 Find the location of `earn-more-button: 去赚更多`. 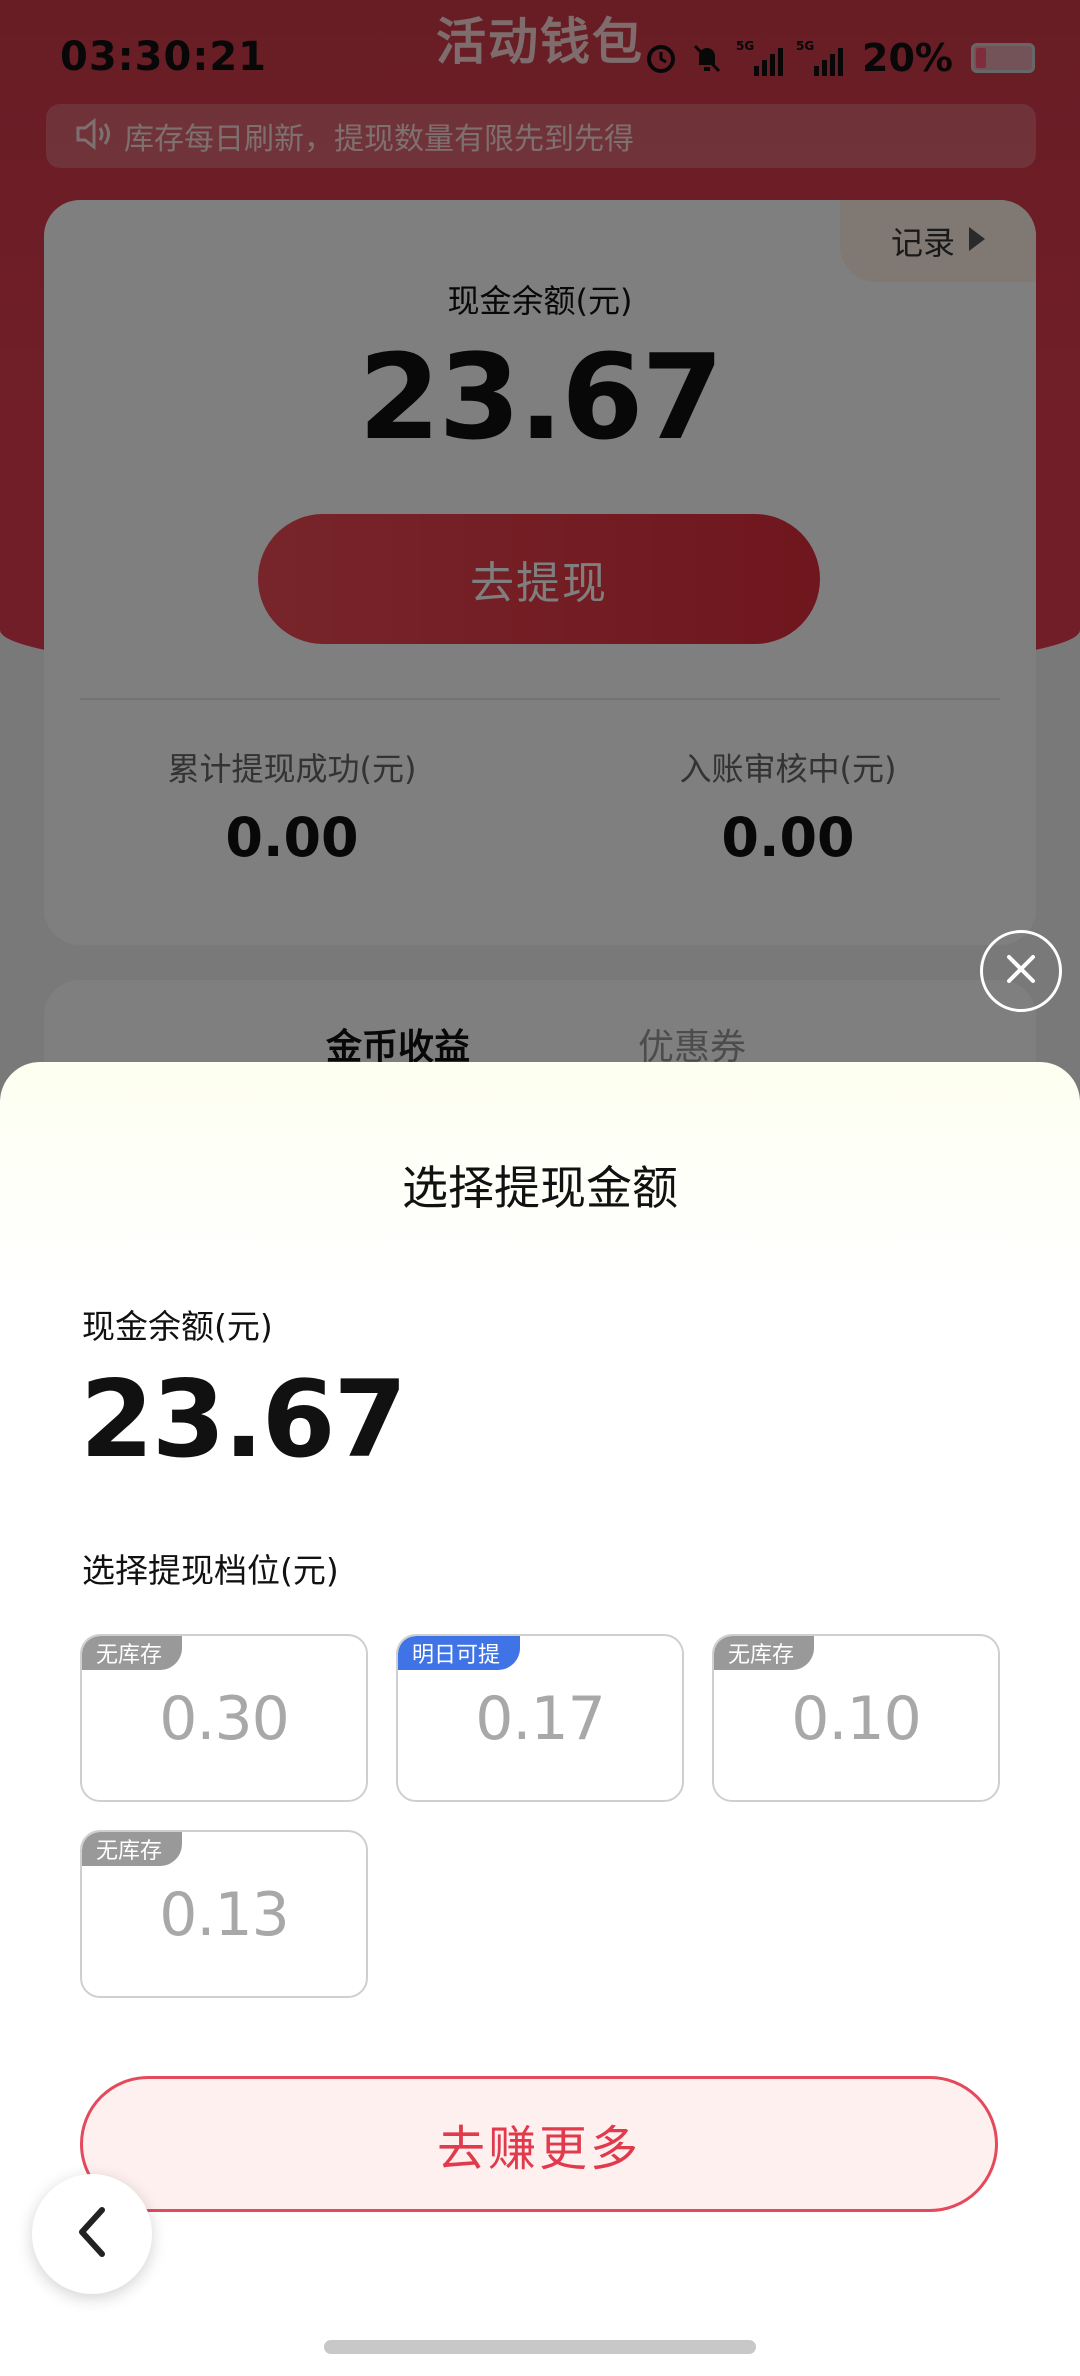

earn-more-button: 去赚更多 is located at coordinates (539, 2144).